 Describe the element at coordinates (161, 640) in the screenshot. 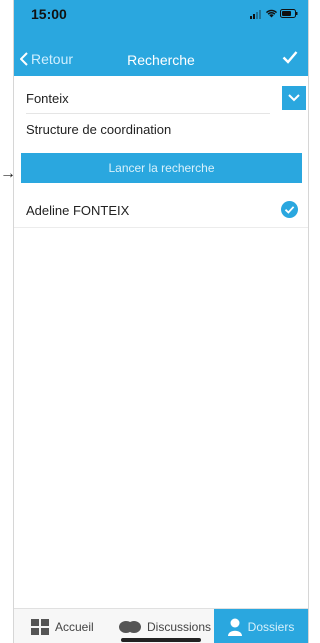

I see `home-indicator` at that location.